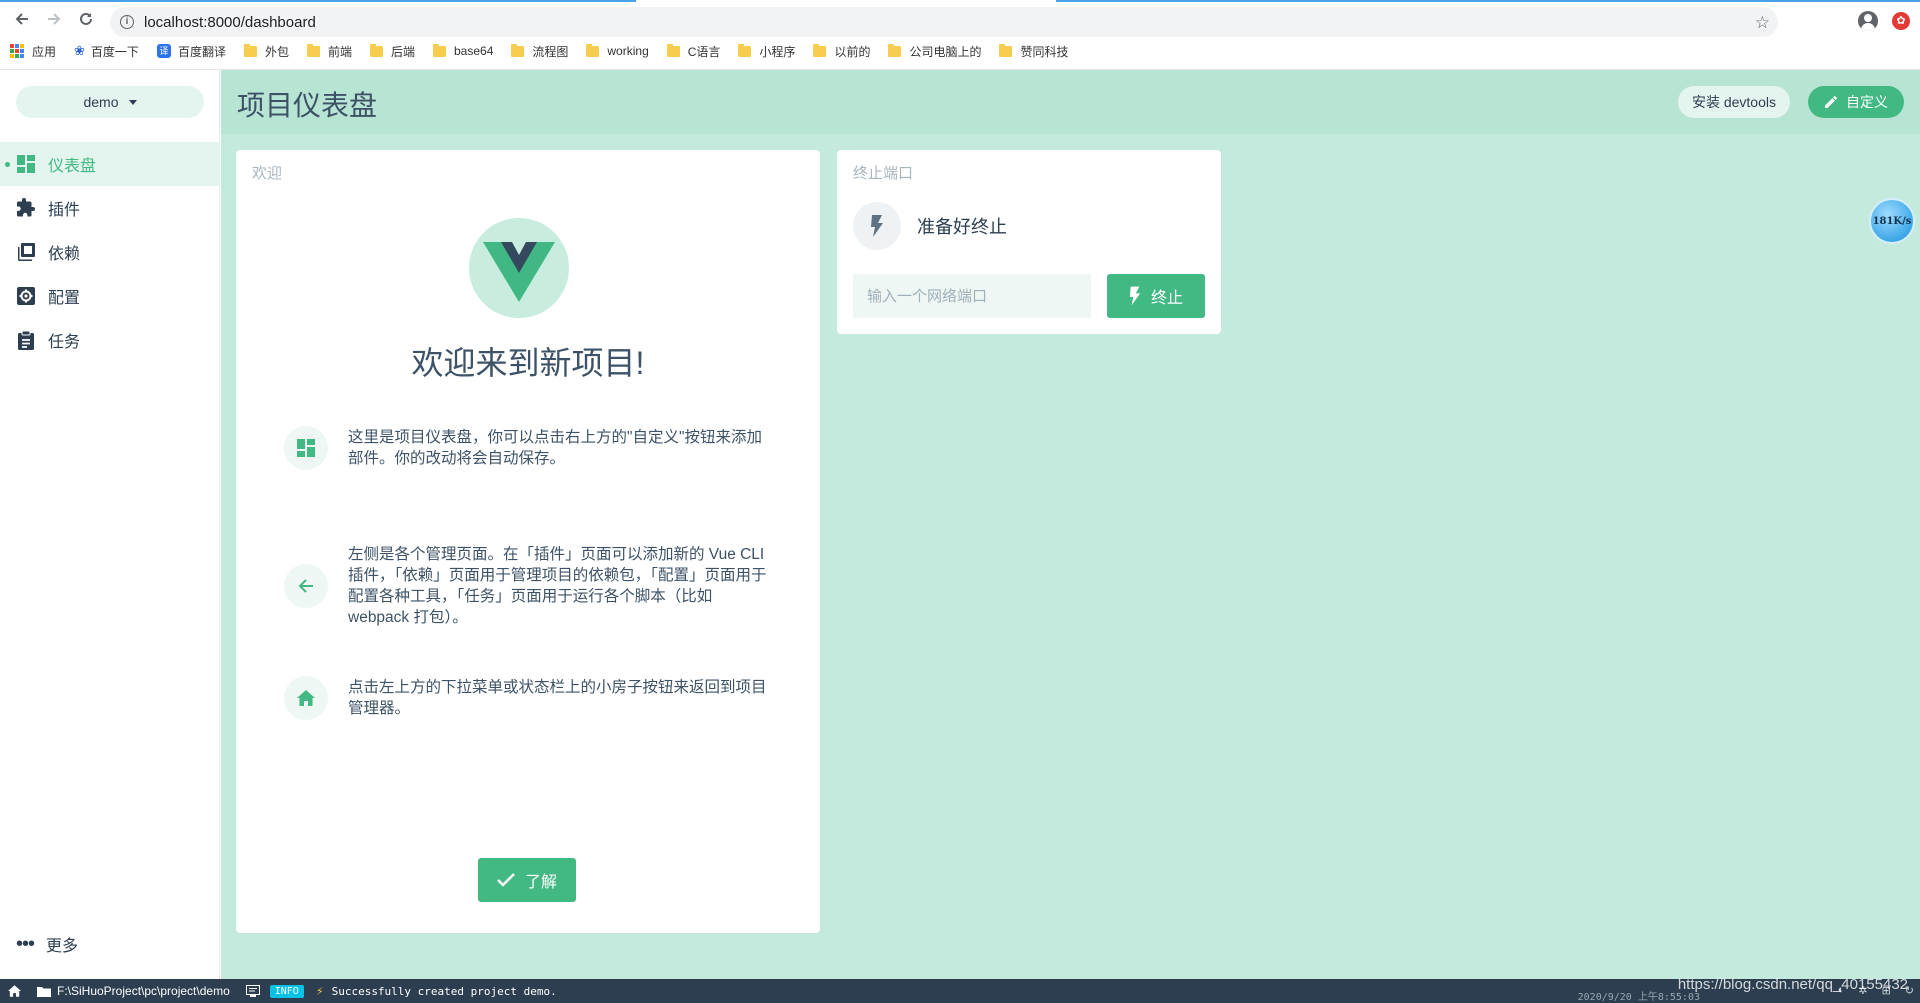 The width and height of the screenshot is (1920, 1003). I want to click on log-message: Successfully created project demo., so click(444, 991).